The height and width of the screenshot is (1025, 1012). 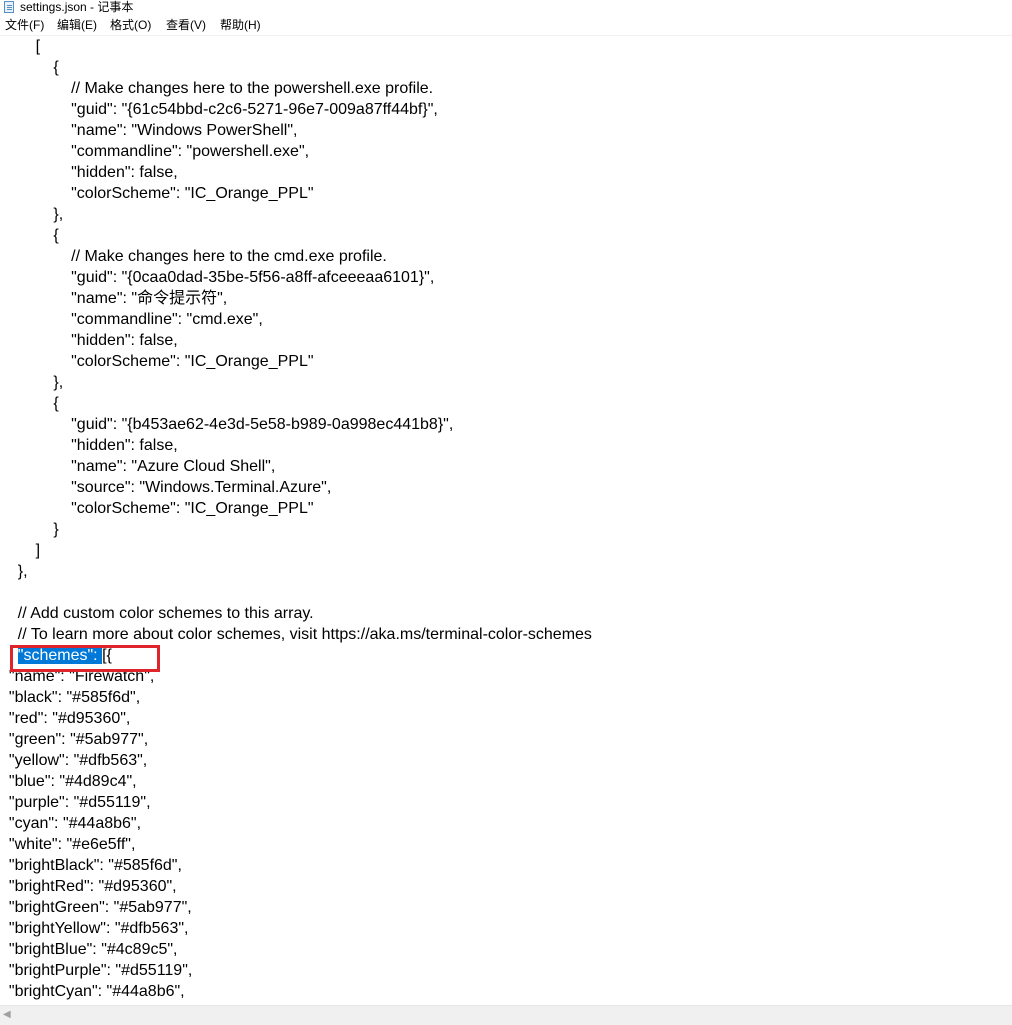 I want to click on notepad-icon, so click(x=9, y=7).